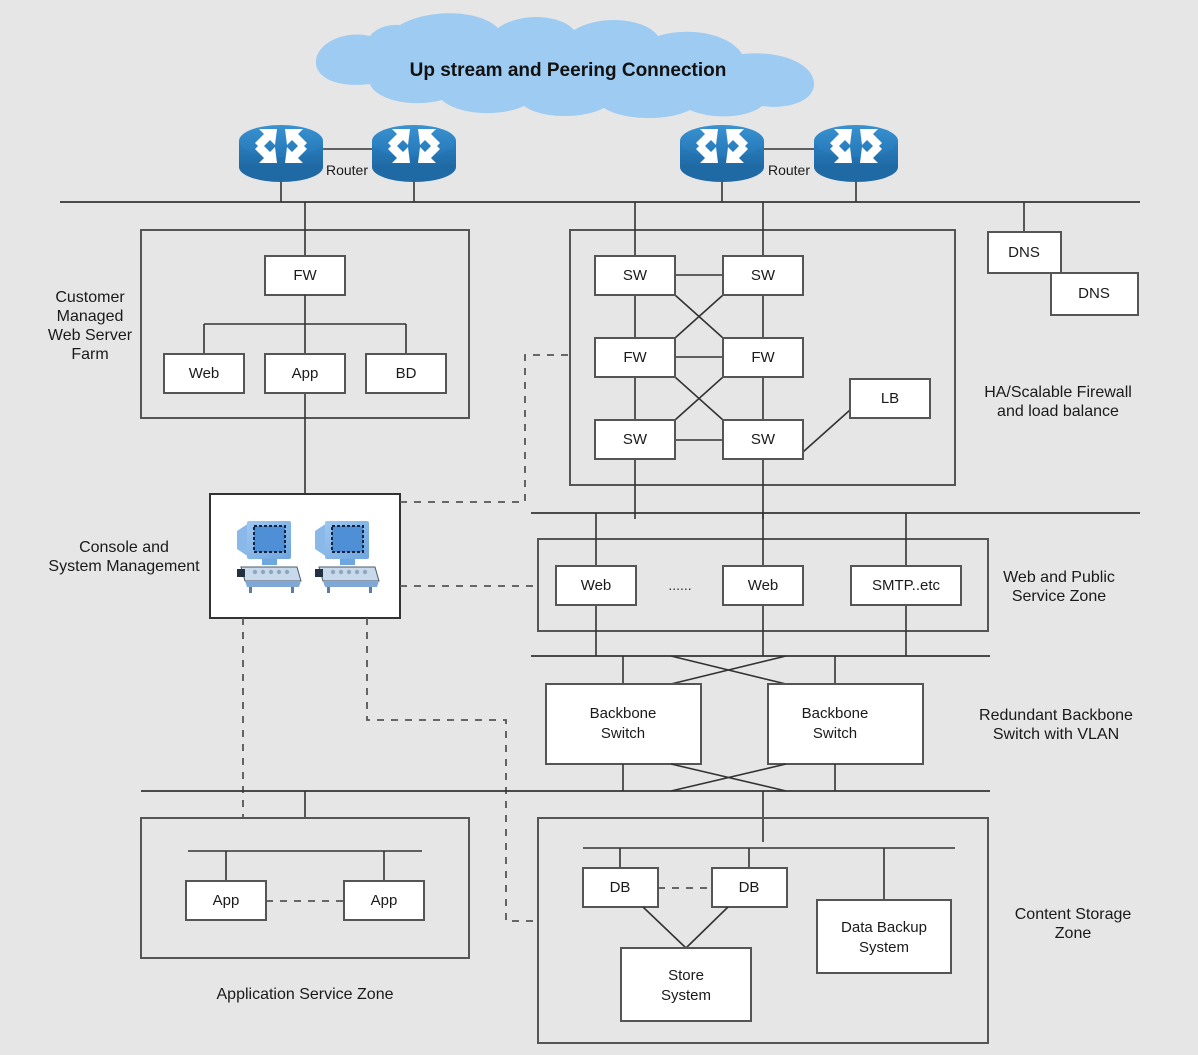 The width and height of the screenshot is (1198, 1055). What do you see at coordinates (1059, 577) in the screenshot?
I see `webpub-label-line1: Web and Public` at bounding box center [1059, 577].